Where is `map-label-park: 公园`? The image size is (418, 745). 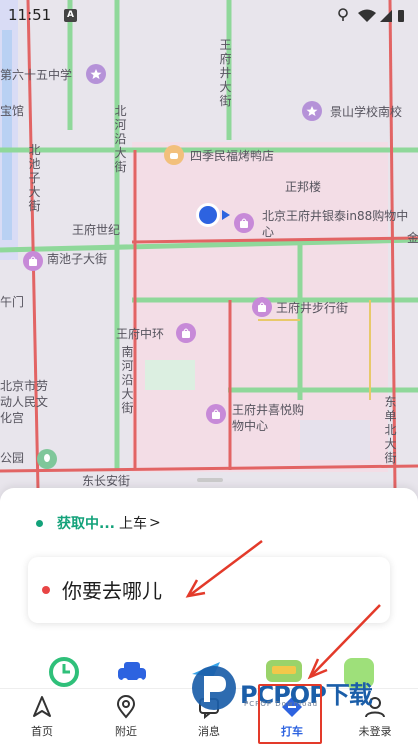
map-label-park: 公园 is located at coordinates (12, 458).